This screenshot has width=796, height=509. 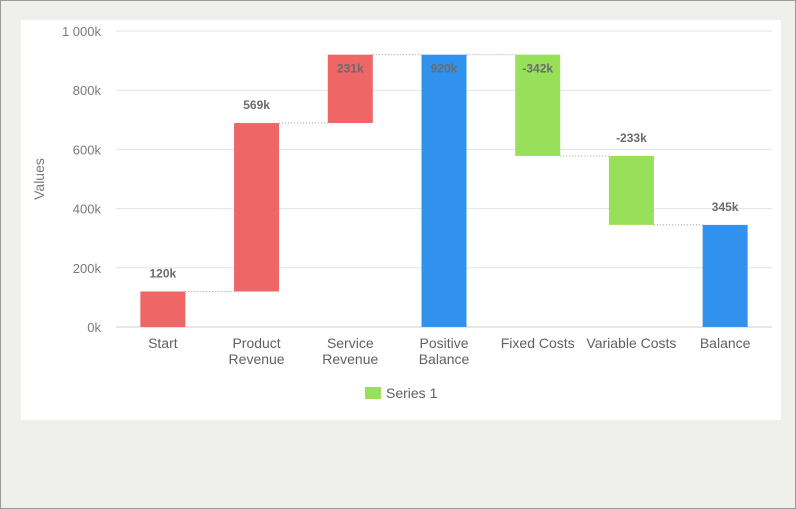 I want to click on data-label: -233k, so click(x=631, y=138).